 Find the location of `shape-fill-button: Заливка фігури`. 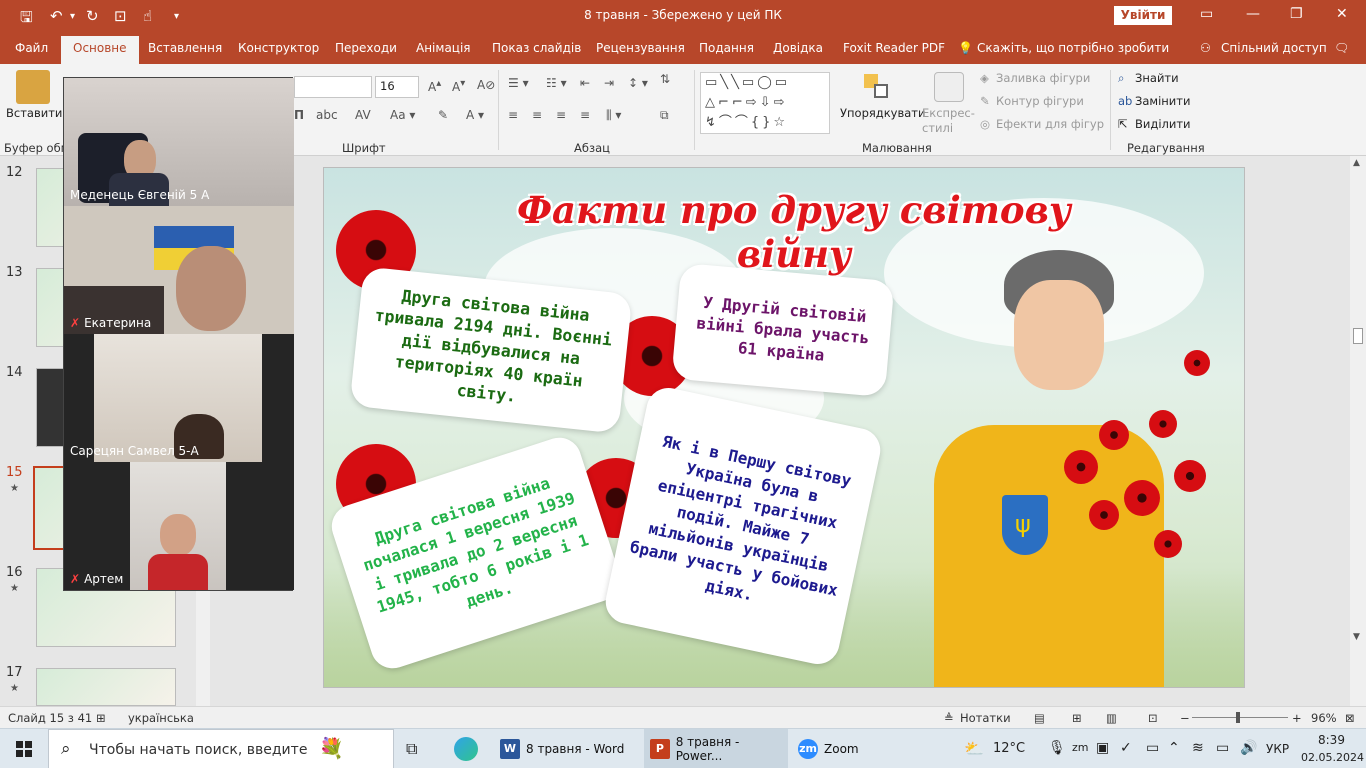

shape-fill-button: Заливка фігури is located at coordinates (1043, 78).